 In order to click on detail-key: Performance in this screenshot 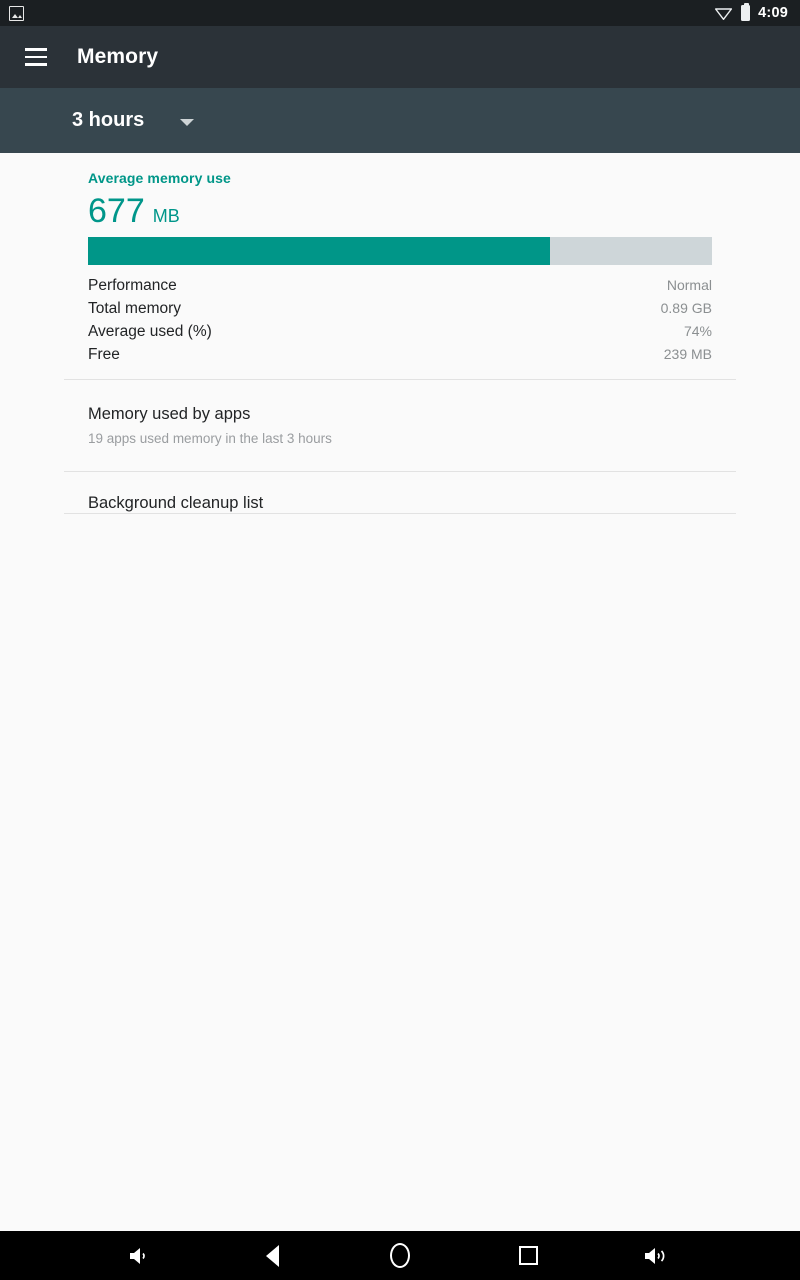, I will do `click(132, 285)`.